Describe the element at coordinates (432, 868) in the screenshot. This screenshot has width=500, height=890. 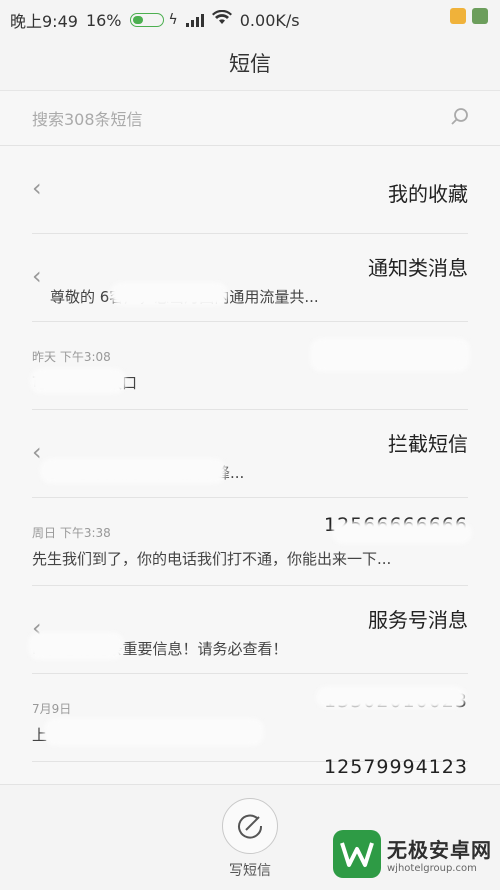
I see `watermark-url: wjhotelgroup.com` at that location.